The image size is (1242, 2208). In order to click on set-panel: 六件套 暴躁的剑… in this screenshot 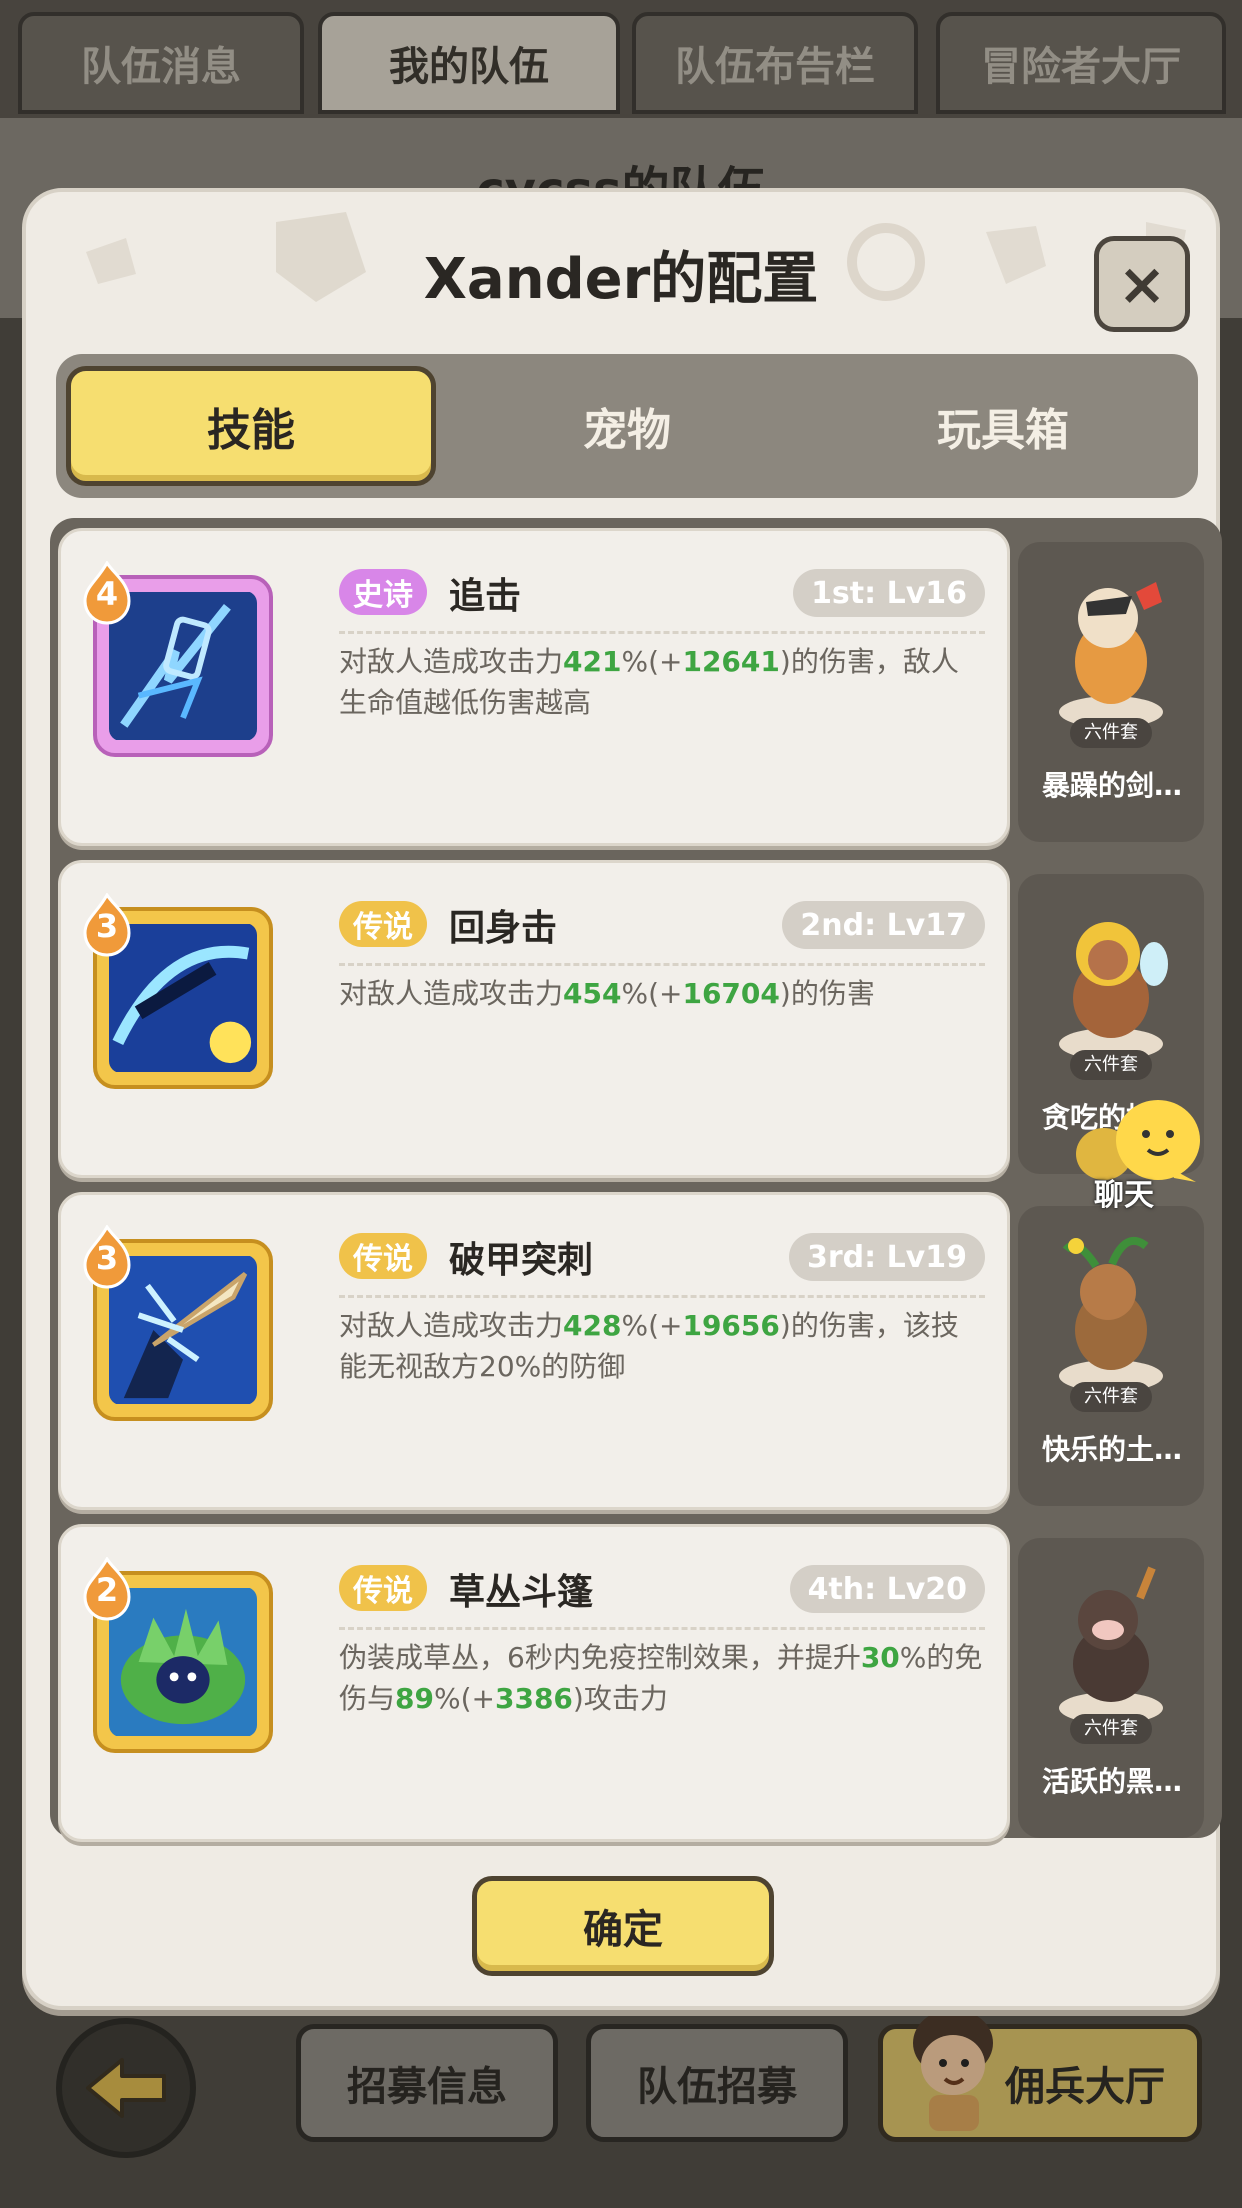, I will do `click(1111, 692)`.